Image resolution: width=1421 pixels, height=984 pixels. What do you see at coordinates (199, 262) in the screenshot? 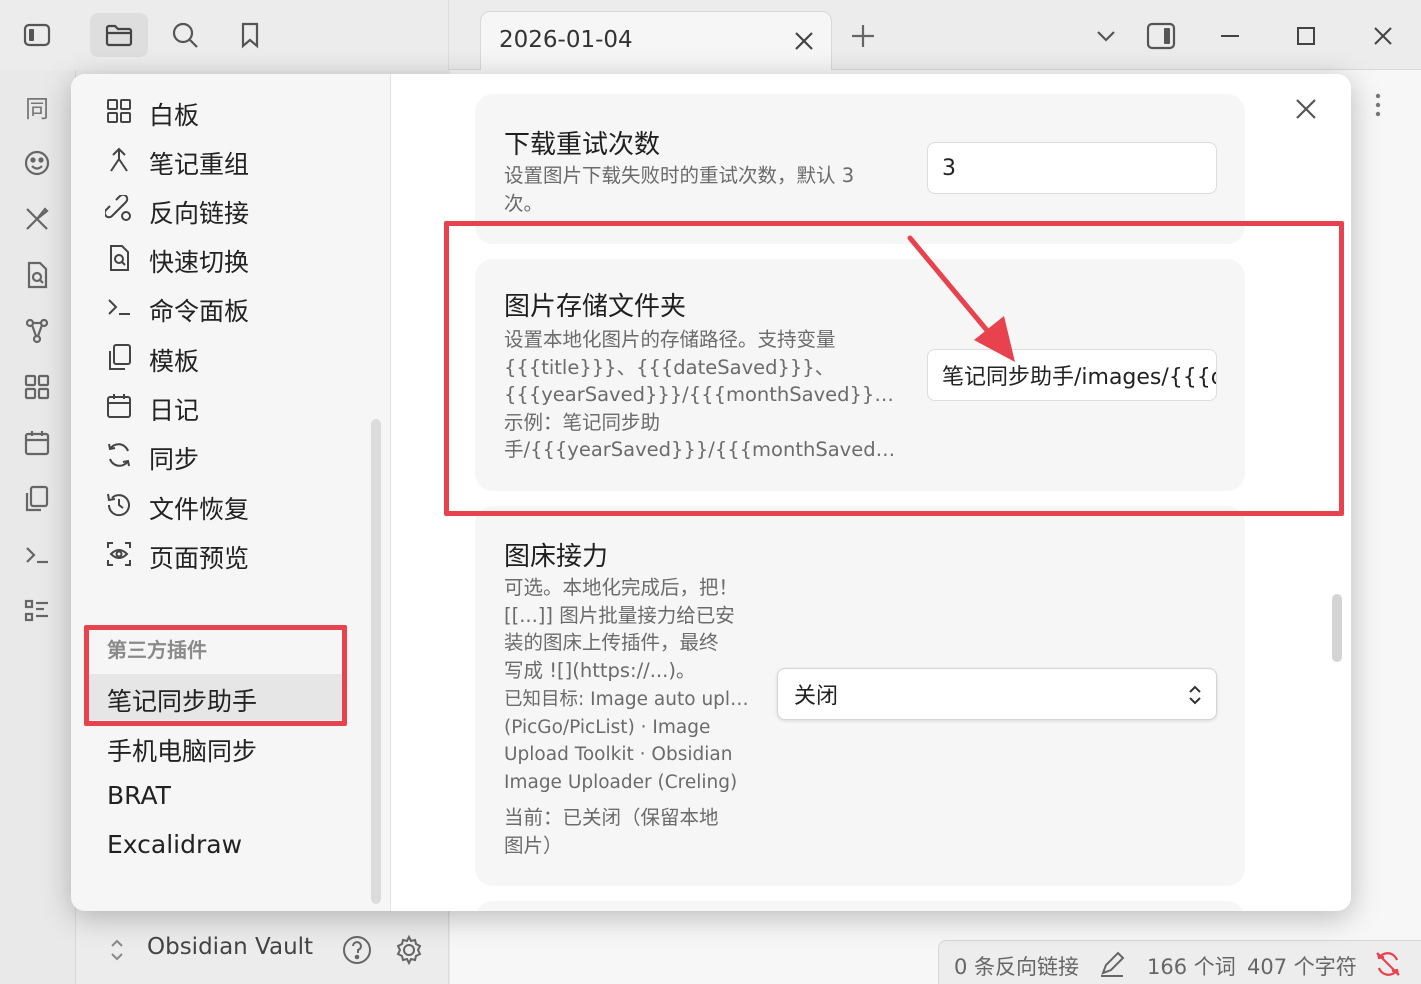
I see `nav-label: 快速切换` at bounding box center [199, 262].